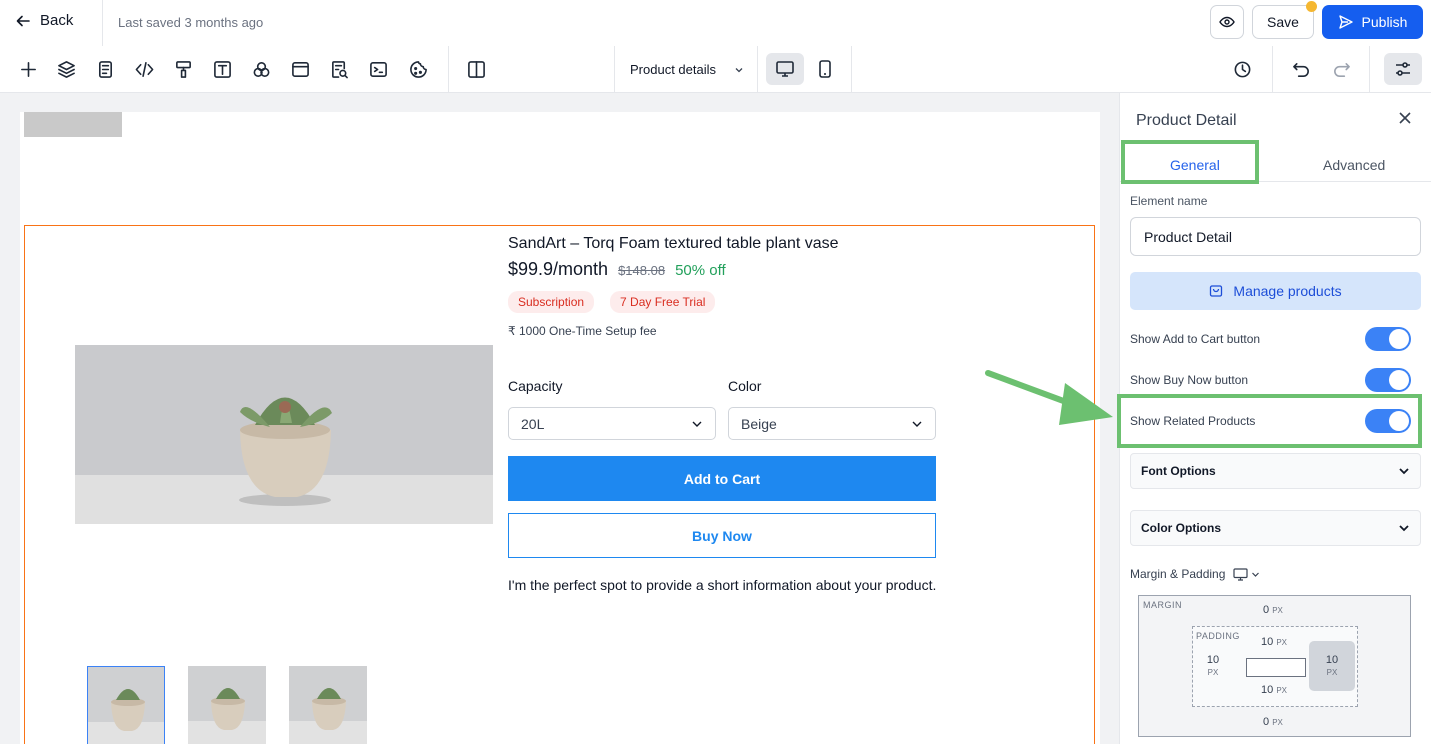 Image resolution: width=1431 pixels, height=744 pixels. I want to click on terminal-icon, so click(378, 69).